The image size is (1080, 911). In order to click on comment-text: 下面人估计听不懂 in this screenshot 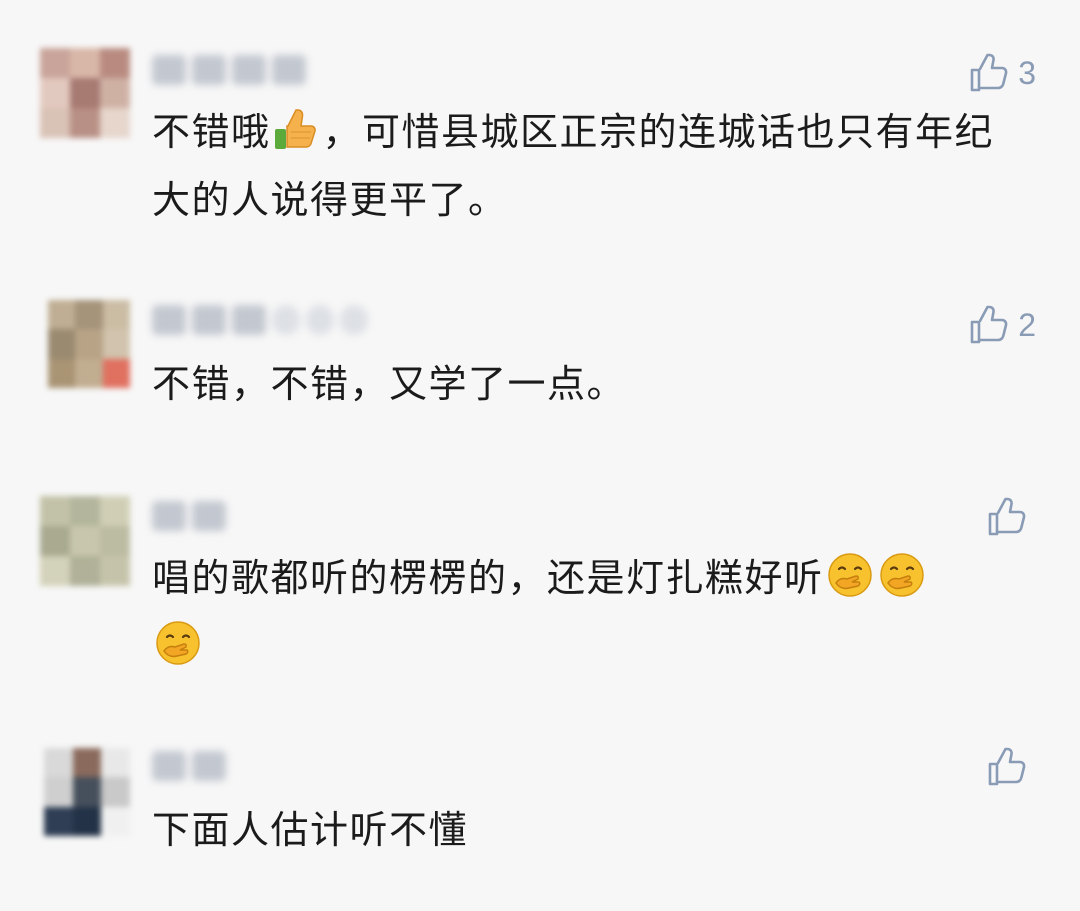, I will do `click(310, 830)`.